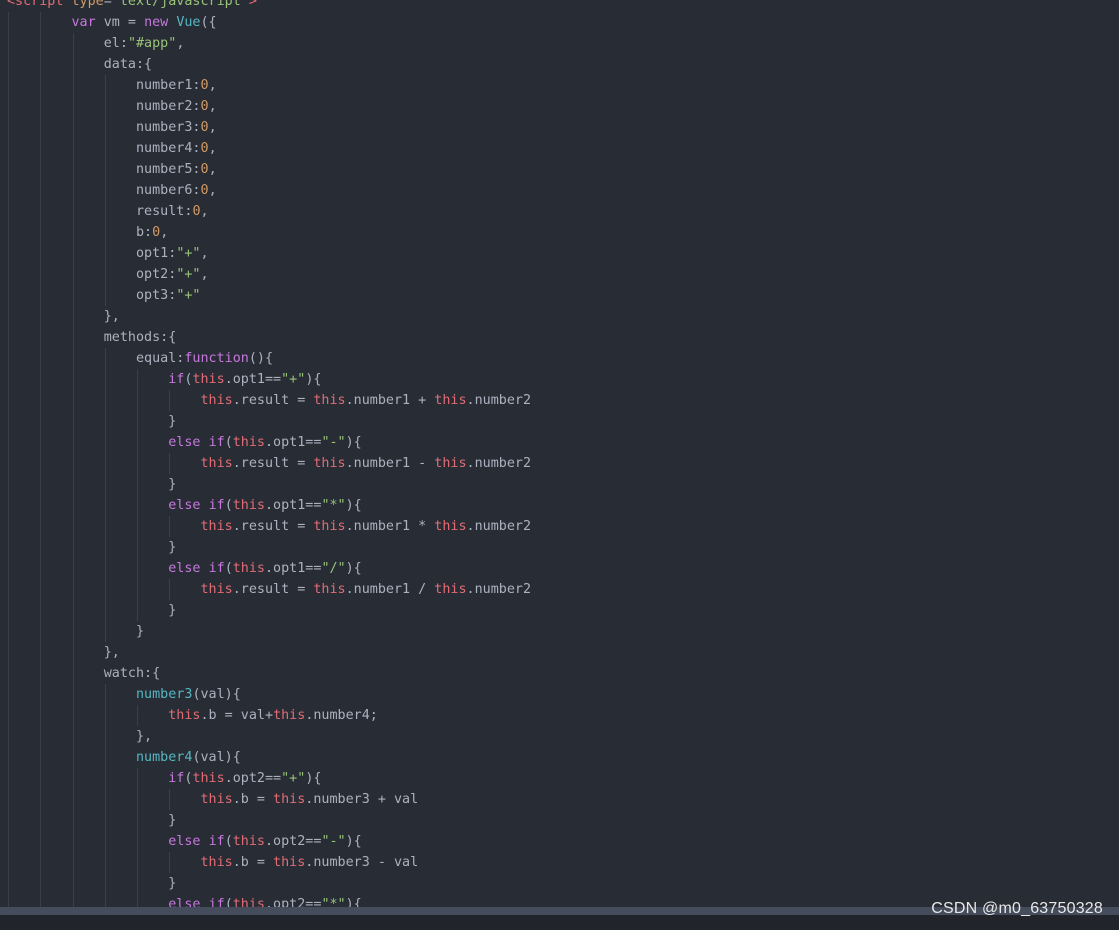 This screenshot has width=1119, height=930. What do you see at coordinates (563, 484) in the screenshot?
I see `code-line: }` at bounding box center [563, 484].